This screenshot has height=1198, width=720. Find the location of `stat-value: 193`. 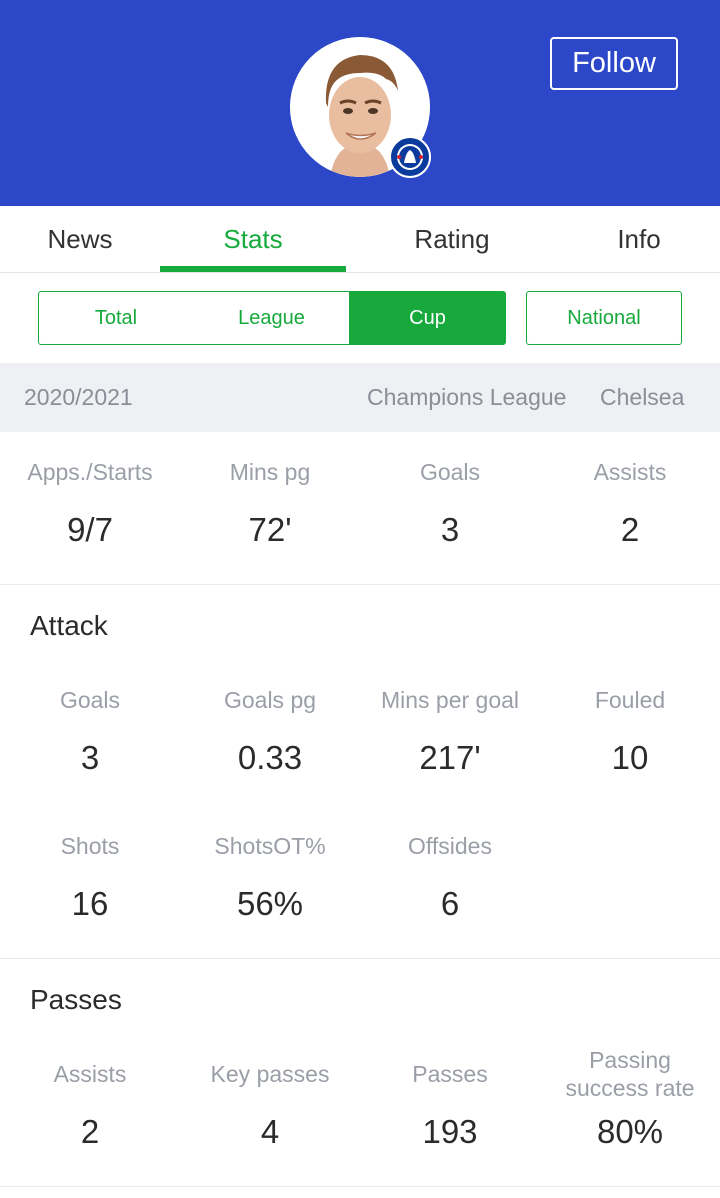

stat-value: 193 is located at coordinates (450, 1131).